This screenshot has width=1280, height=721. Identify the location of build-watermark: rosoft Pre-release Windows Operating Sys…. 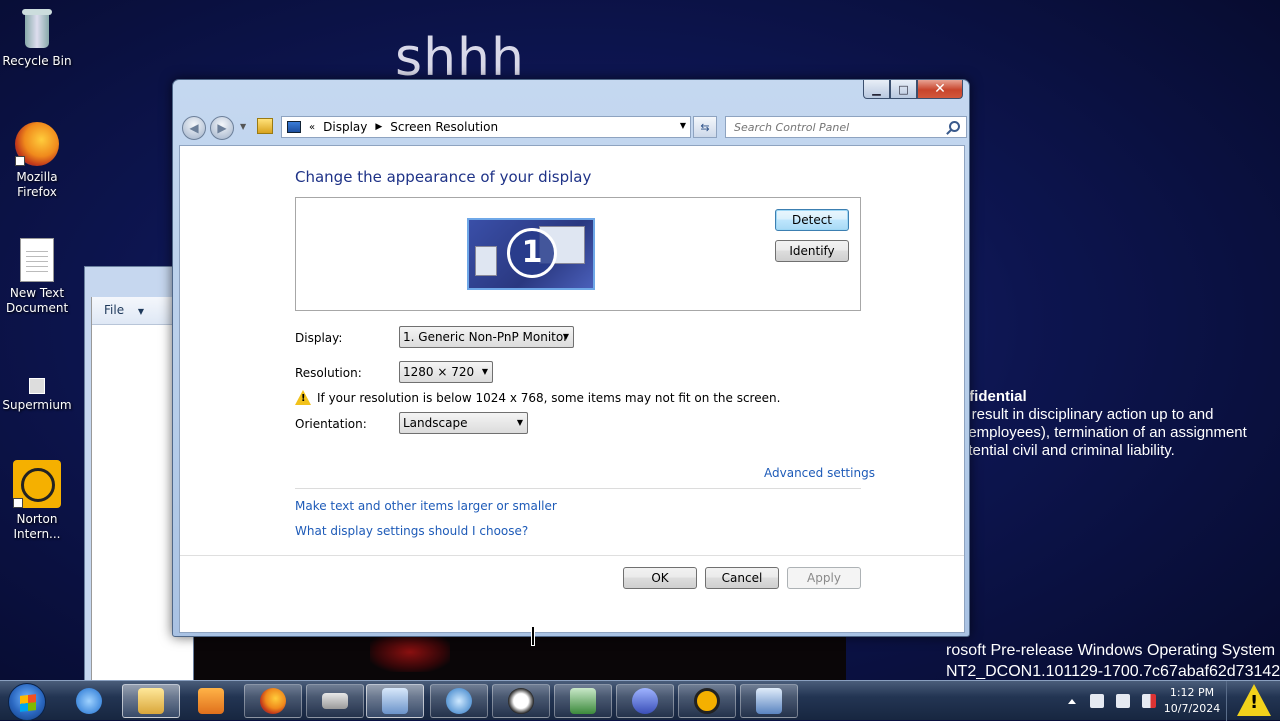
(1113, 661).